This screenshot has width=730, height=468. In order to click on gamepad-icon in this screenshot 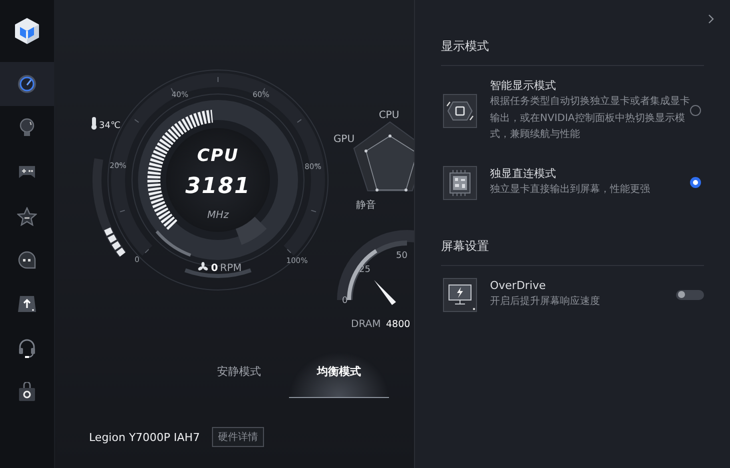, I will do `click(27, 172)`.